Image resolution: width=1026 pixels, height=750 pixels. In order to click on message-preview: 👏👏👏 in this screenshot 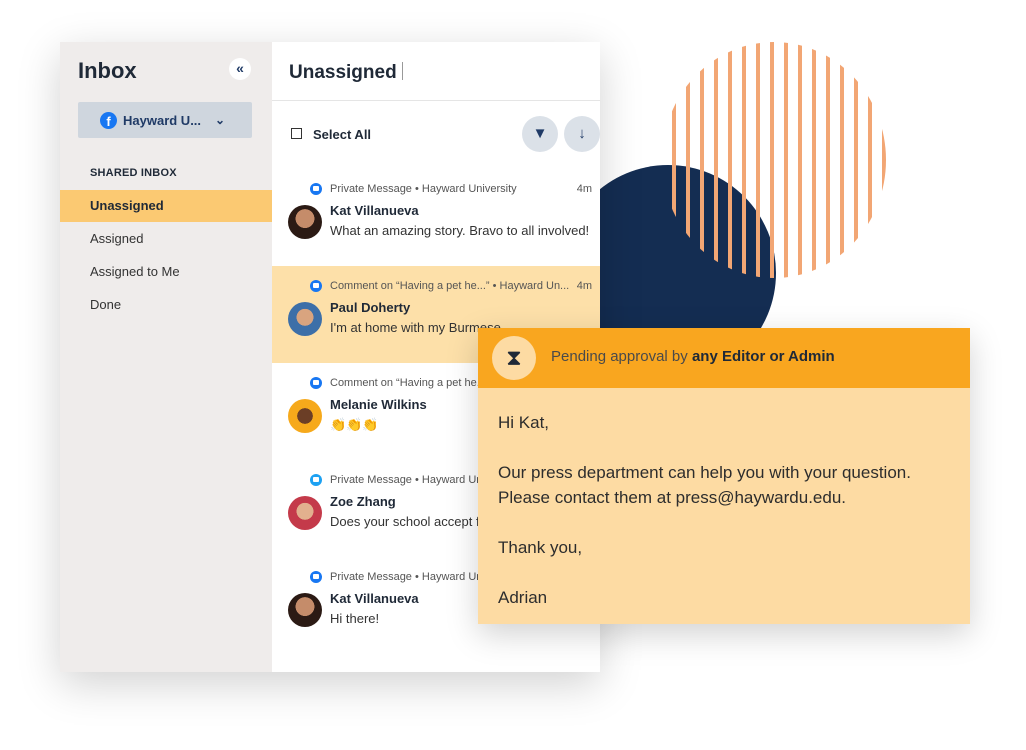, I will do `click(354, 424)`.